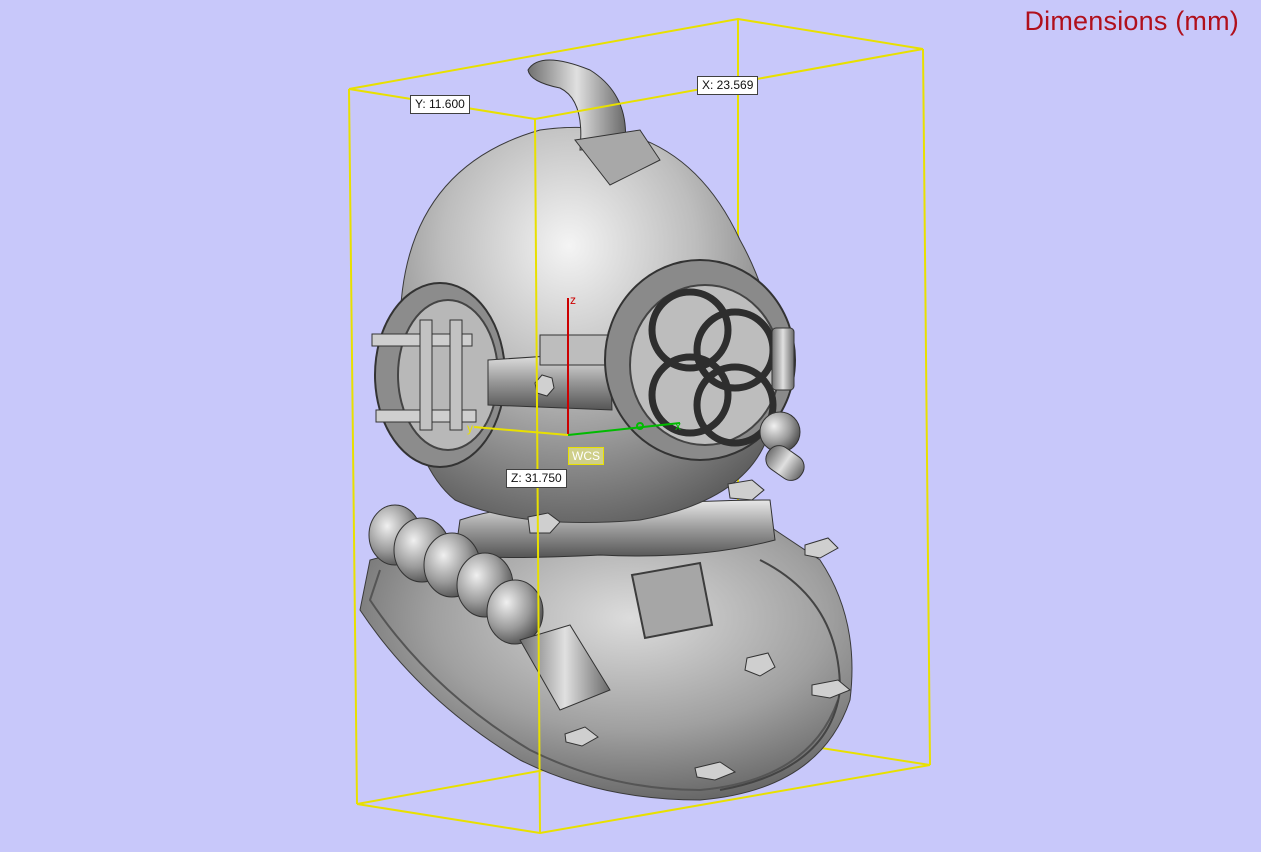 The width and height of the screenshot is (1261, 852). Describe the element at coordinates (678, 426) in the screenshot. I see `x-axis-label: x` at that location.